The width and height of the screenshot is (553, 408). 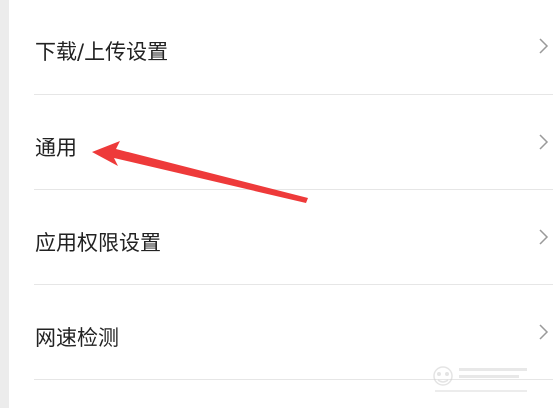 I want to click on settings-row-label: 通用, so click(x=56, y=148).